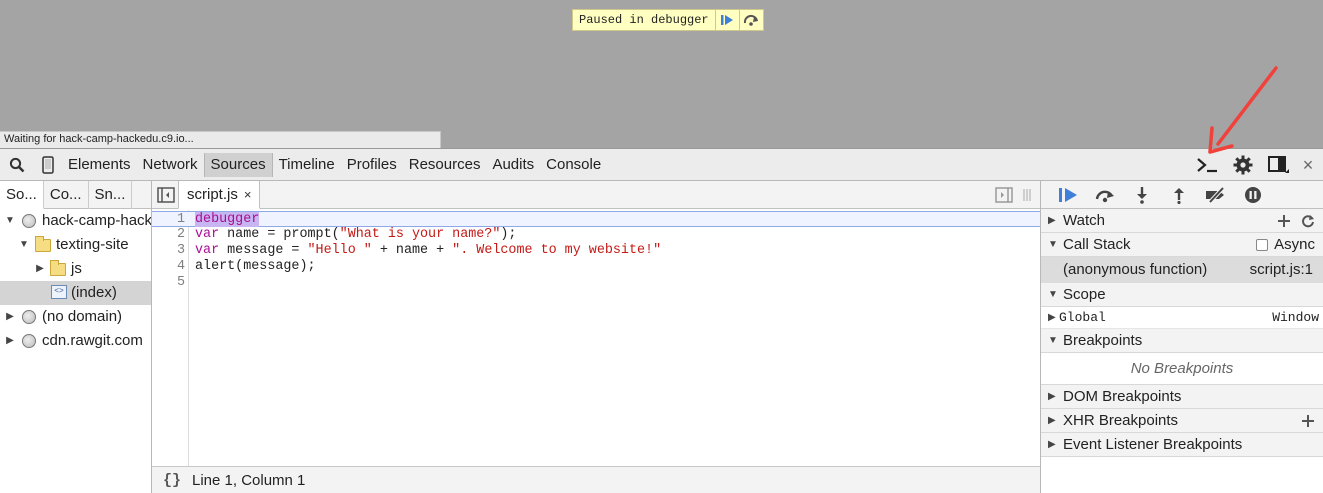 Image resolution: width=1323 pixels, height=493 pixels. What do you see at coordinates (1153, 444) in the screenshot?
I see `pane-title: Event Listener Breakpoints` at bounding box center [1153, 444].